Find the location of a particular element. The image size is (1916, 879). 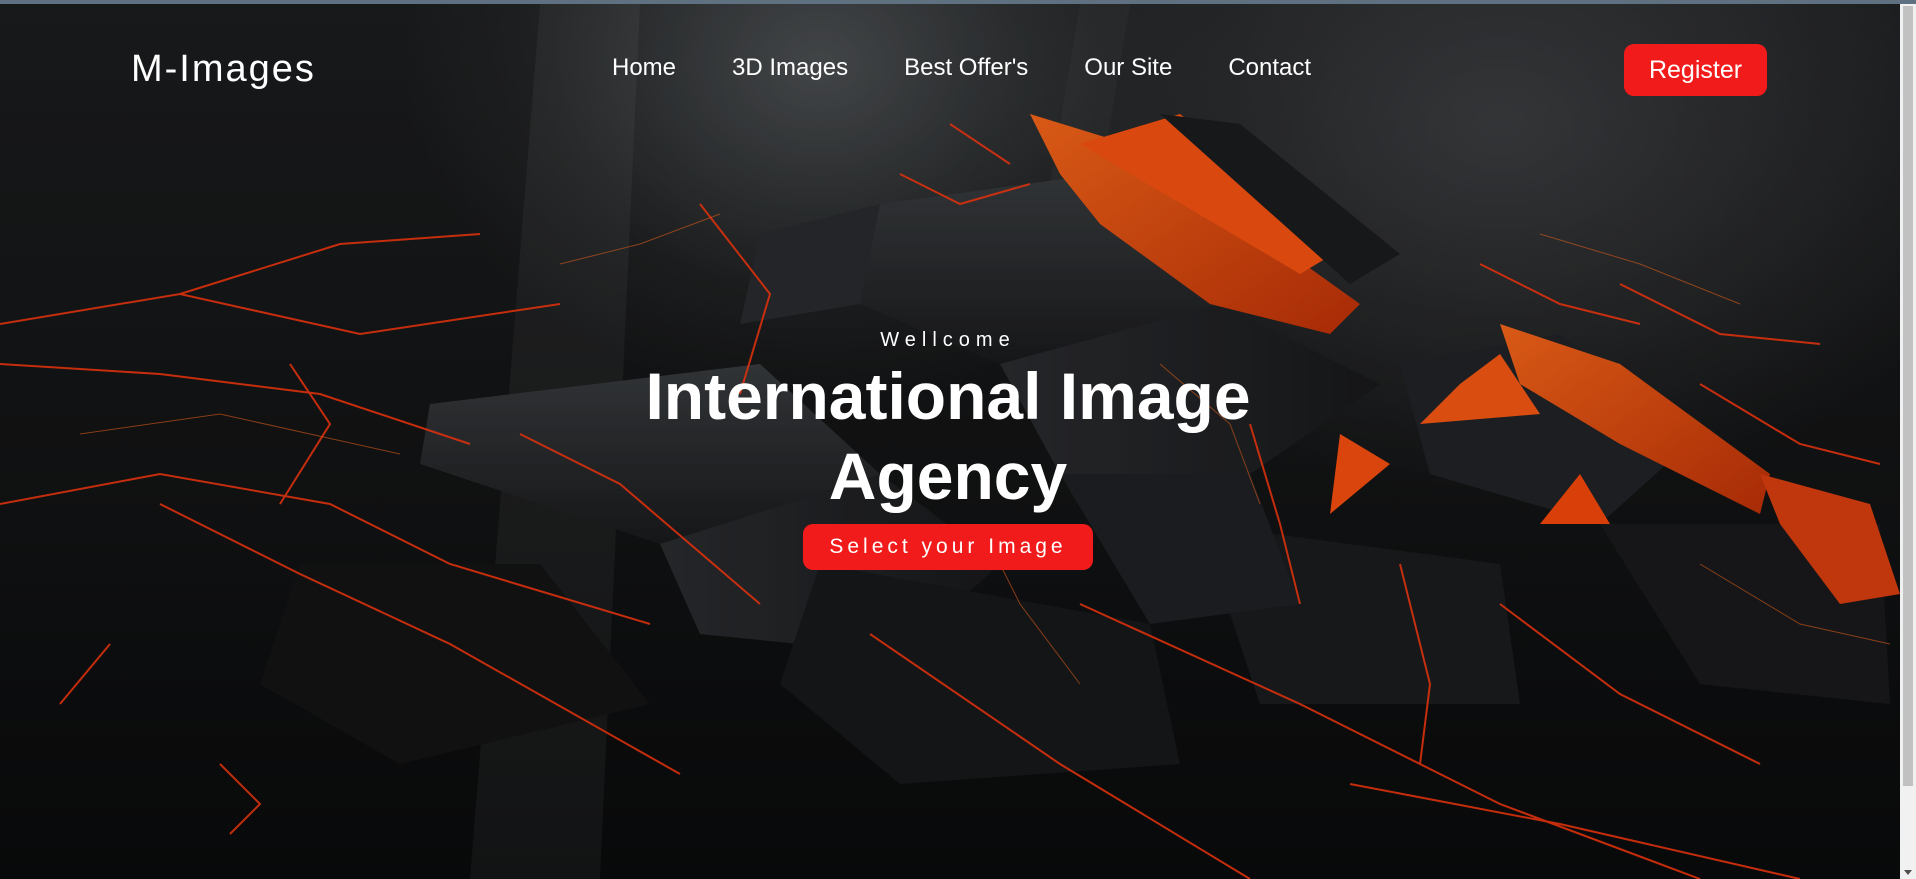

site-logo: M-Images is located at coordinates (223, 69).